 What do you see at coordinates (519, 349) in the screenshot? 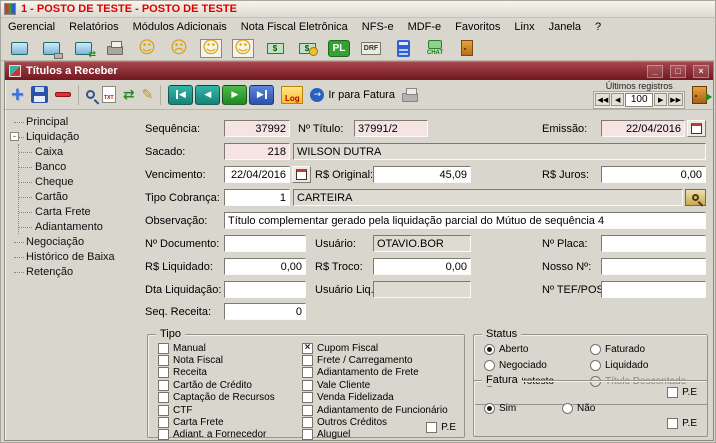
I see `status-option-aberto: Aberto` at bounding box center [519, 349].